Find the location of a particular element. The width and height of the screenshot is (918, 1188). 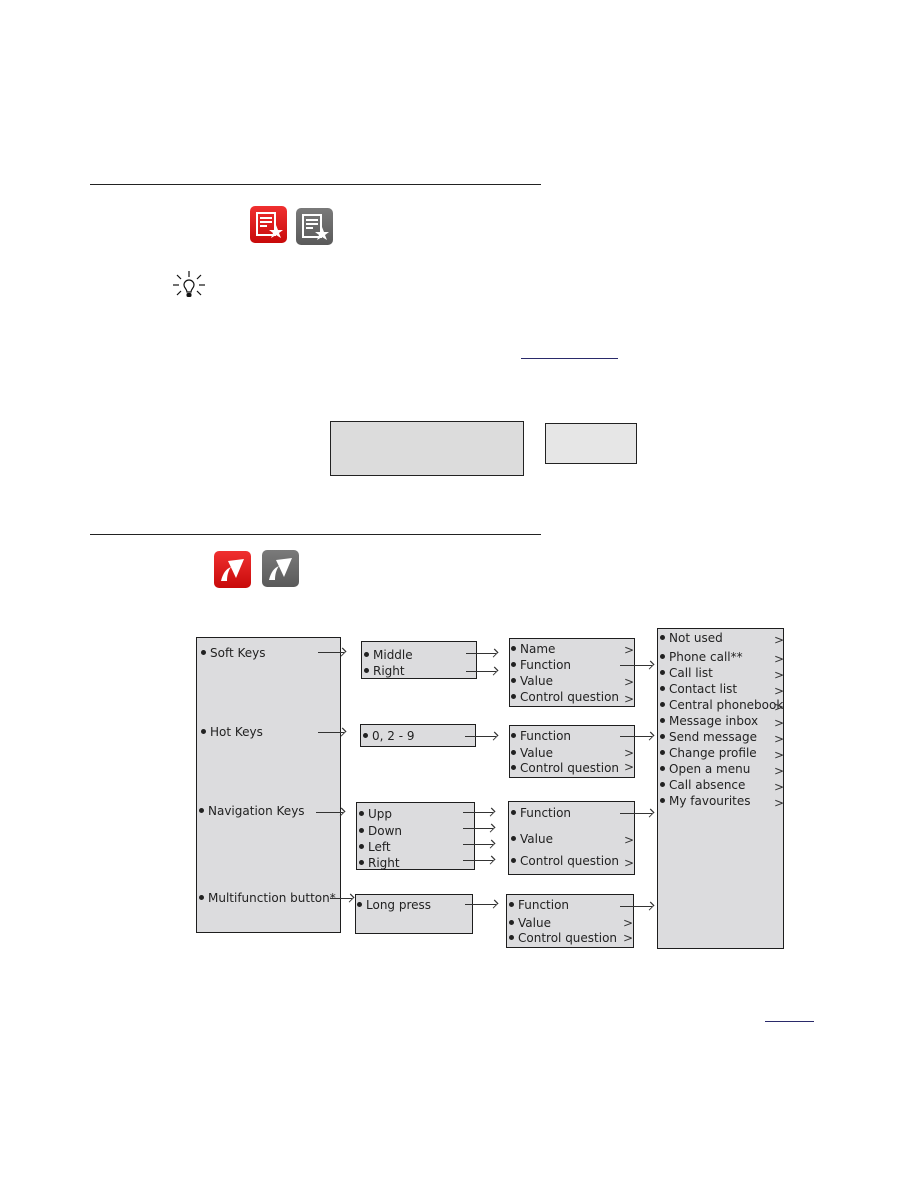

multifunction-long-press: Long press is located at coordinates (394, 905).